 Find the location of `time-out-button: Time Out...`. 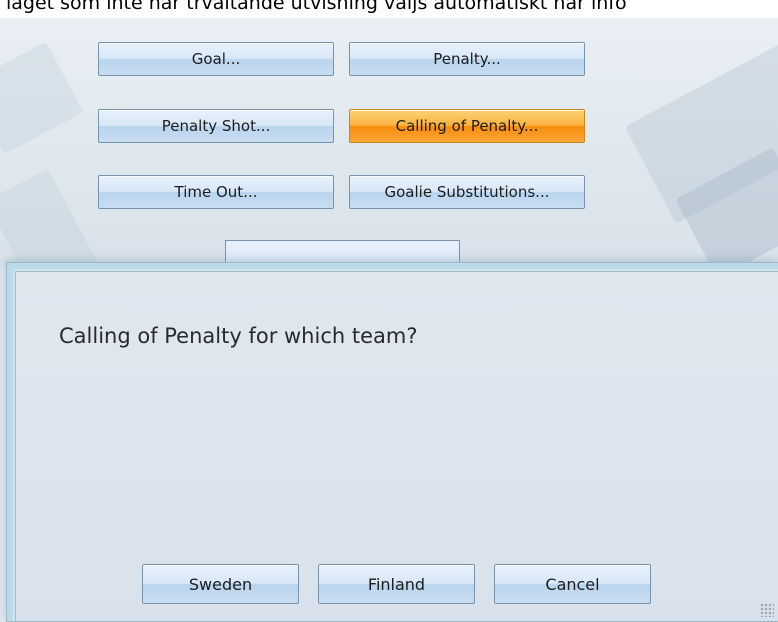

time-out-button: Time Out... is located at coordinates (216, 192).